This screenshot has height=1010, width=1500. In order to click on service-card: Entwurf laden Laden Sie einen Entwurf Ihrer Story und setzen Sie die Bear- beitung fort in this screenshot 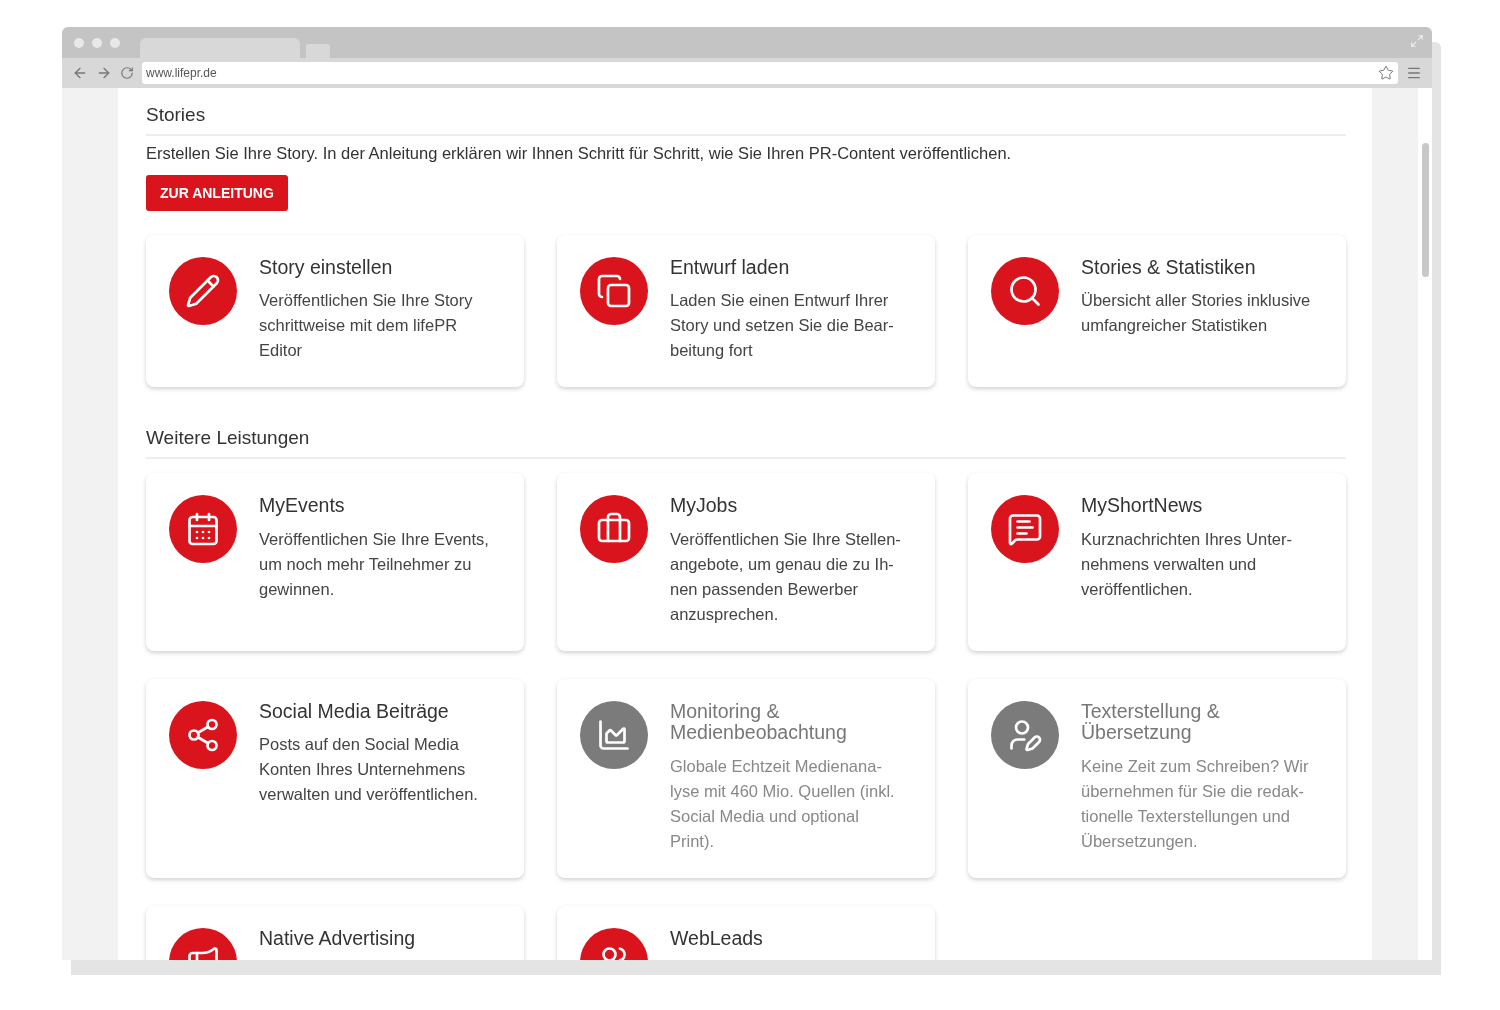, I will do `click(746, 311)`.